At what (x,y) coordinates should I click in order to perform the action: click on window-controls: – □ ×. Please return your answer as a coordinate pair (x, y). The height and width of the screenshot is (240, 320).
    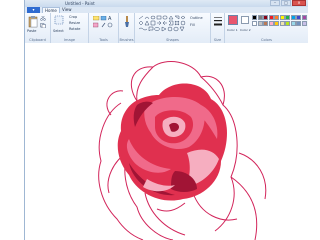
    Looking at the image, I should click on (287, 3).